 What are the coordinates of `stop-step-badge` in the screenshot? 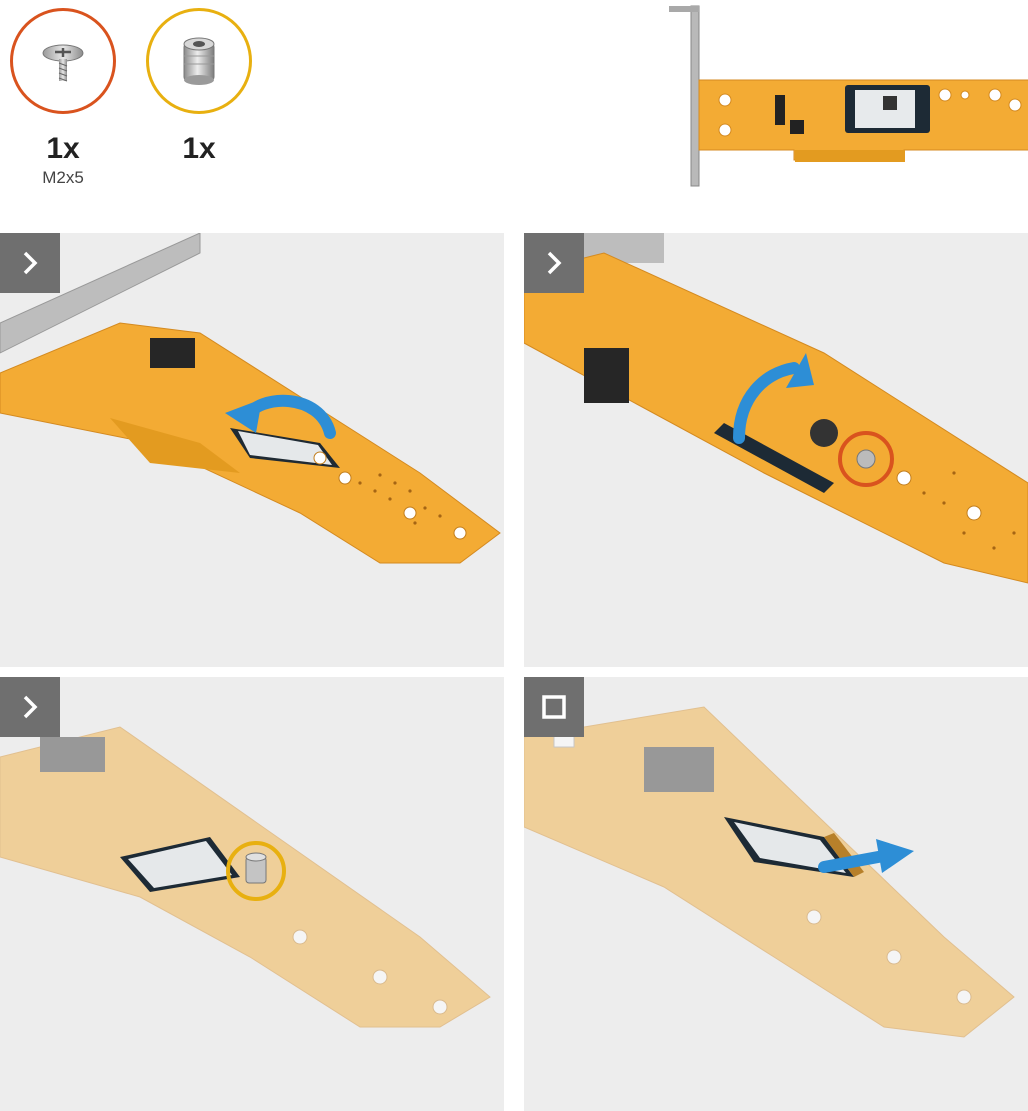 It's located at (554, 707).